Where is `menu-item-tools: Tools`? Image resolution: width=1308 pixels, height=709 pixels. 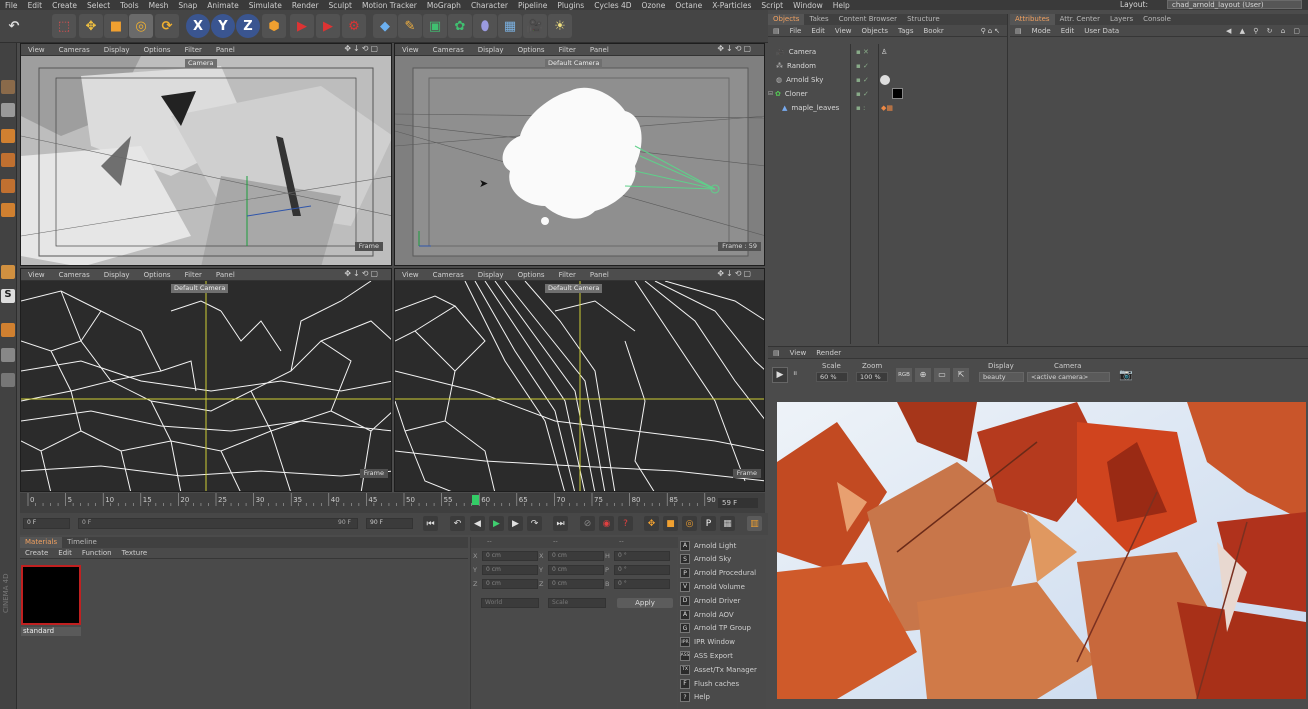
menu-item-tools: Tools is located at coordinates (129, 5).